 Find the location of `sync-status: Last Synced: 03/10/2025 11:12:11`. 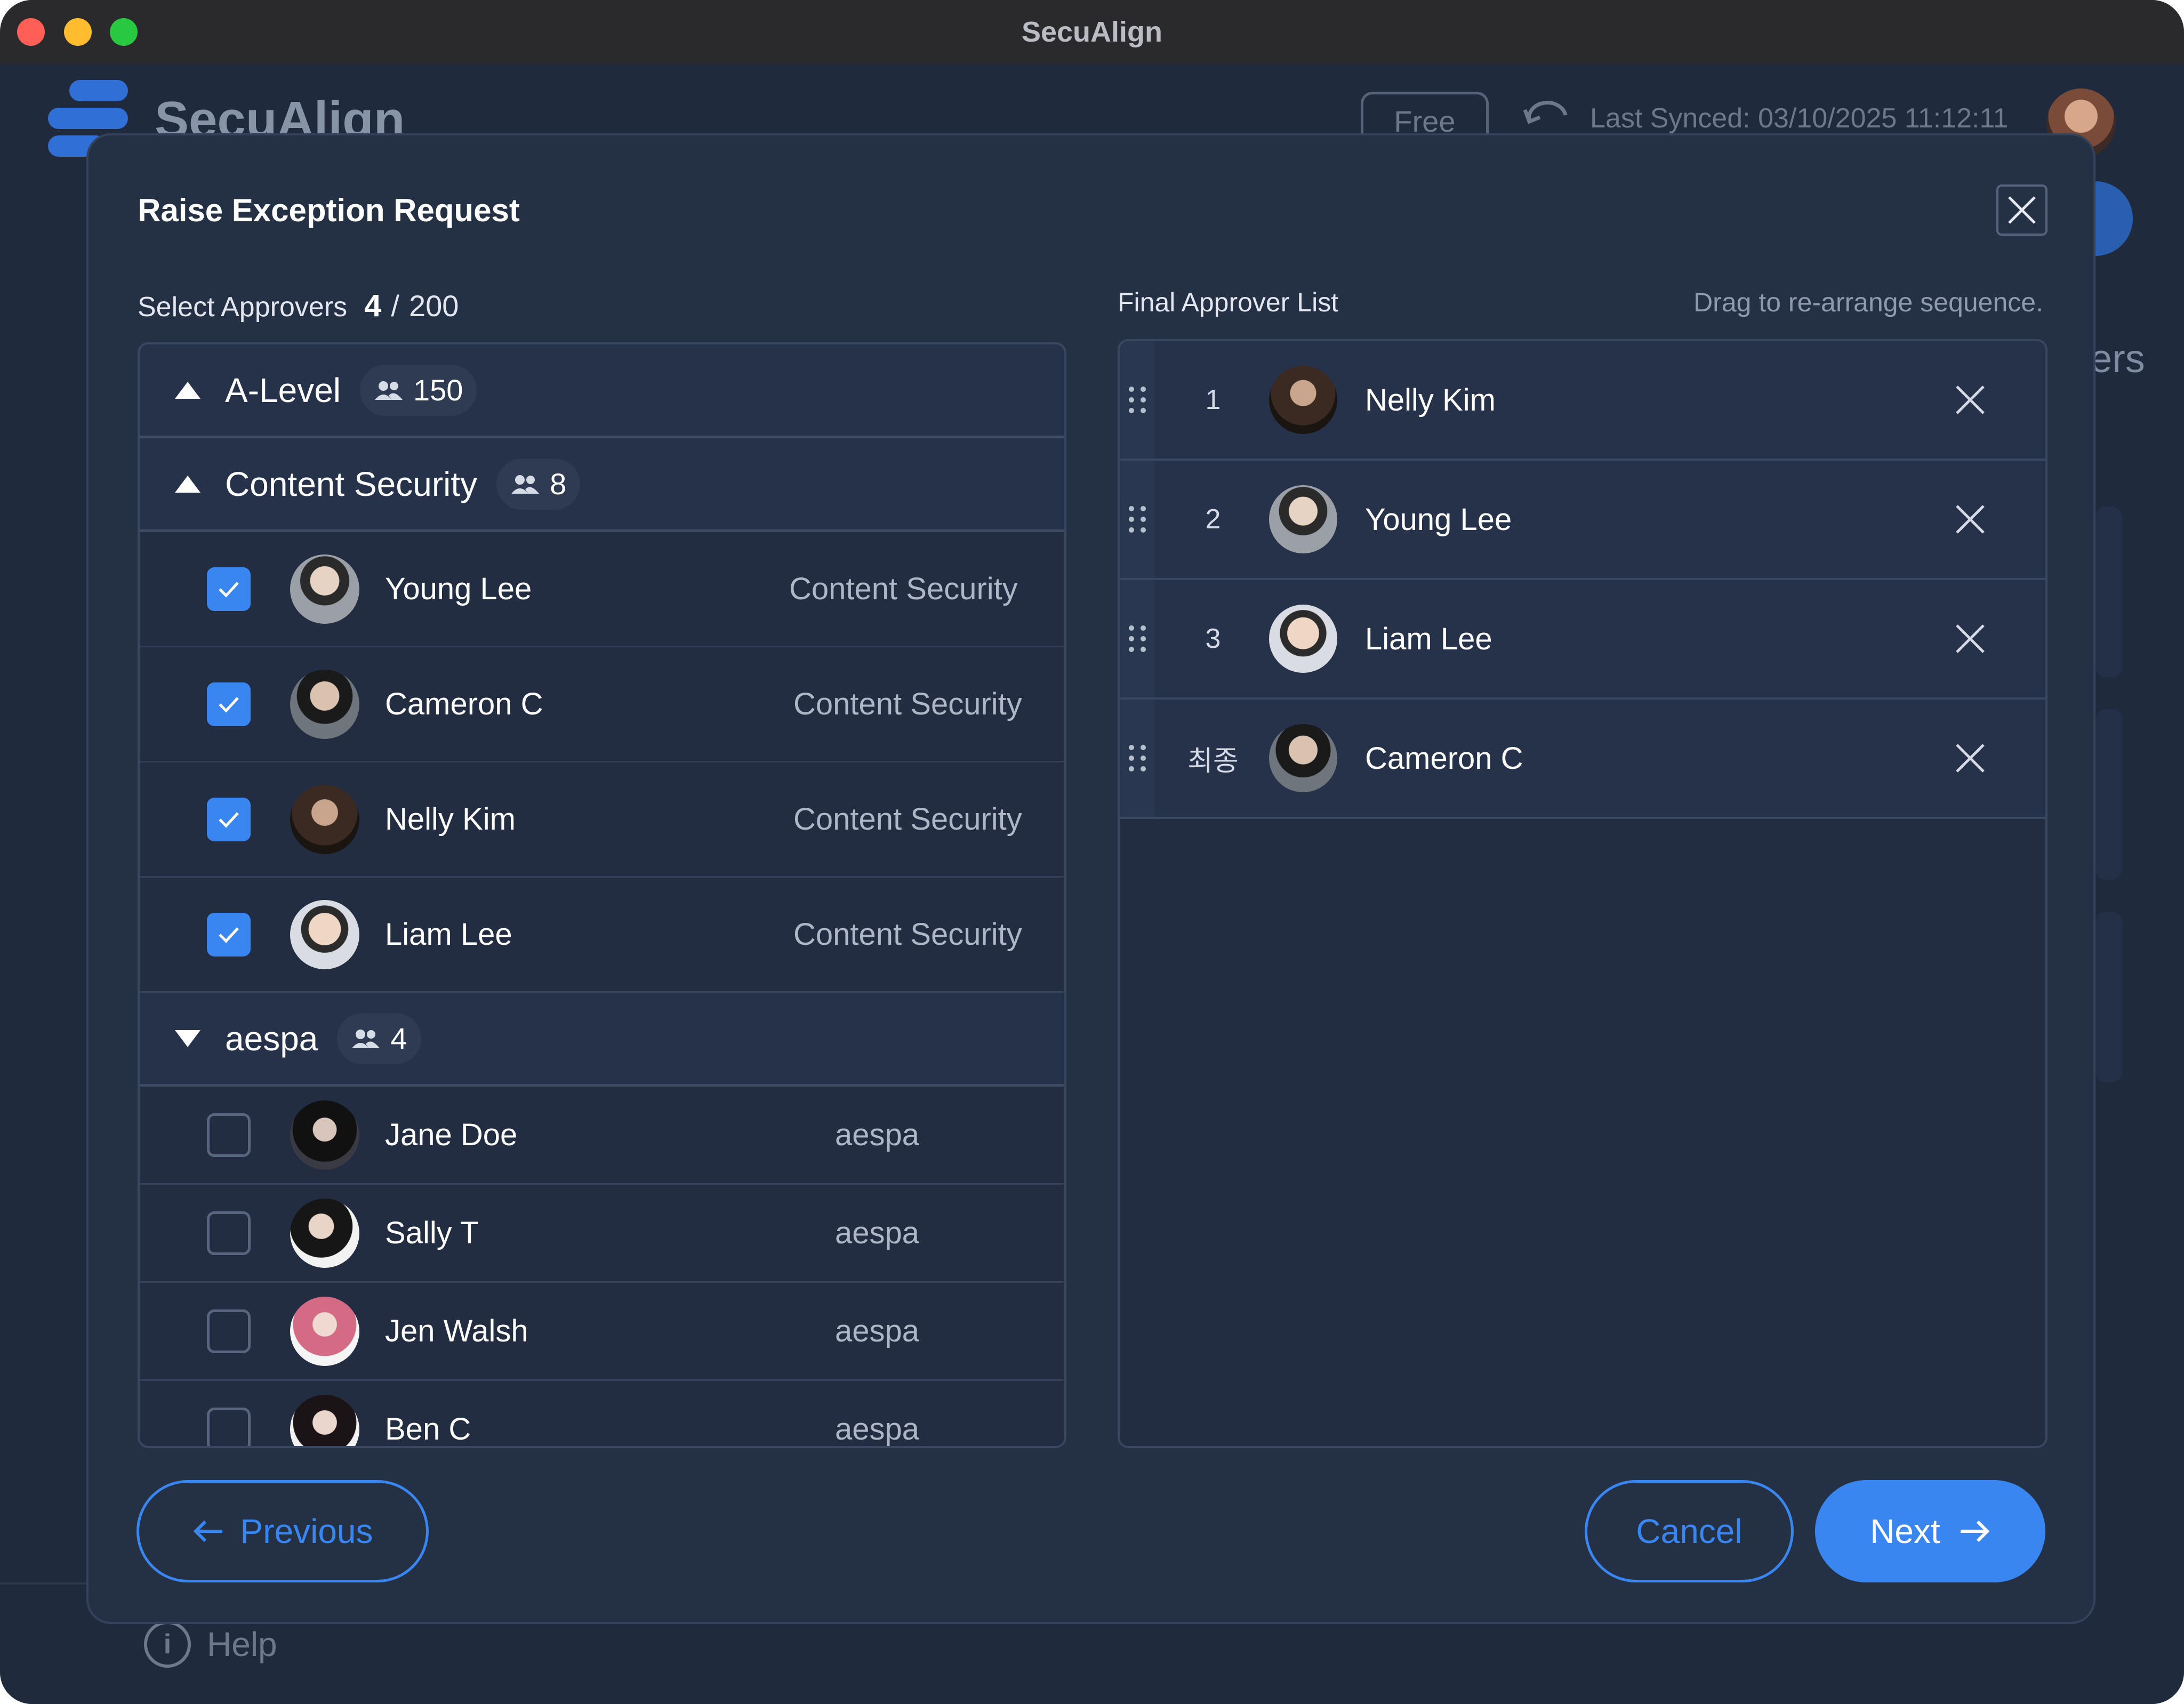

sync-status: Last Synced: 03/10/2025 11:12:11 is located at coordinates (1765, 119).